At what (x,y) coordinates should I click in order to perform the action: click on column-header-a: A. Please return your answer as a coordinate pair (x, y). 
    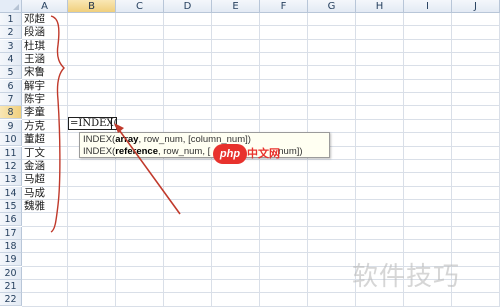
    Looking at the image, I should click on (45, 6).